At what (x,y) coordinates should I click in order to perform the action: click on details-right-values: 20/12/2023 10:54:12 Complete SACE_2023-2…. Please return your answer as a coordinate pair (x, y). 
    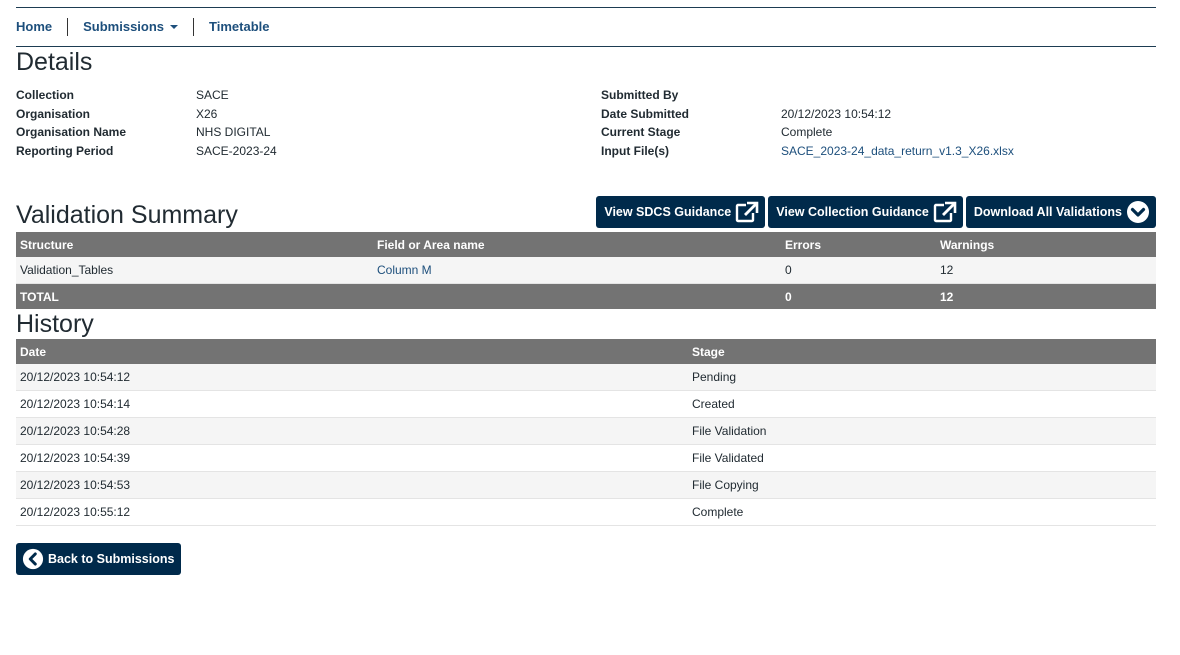
    Looking at the image, I should click on (897, 123).